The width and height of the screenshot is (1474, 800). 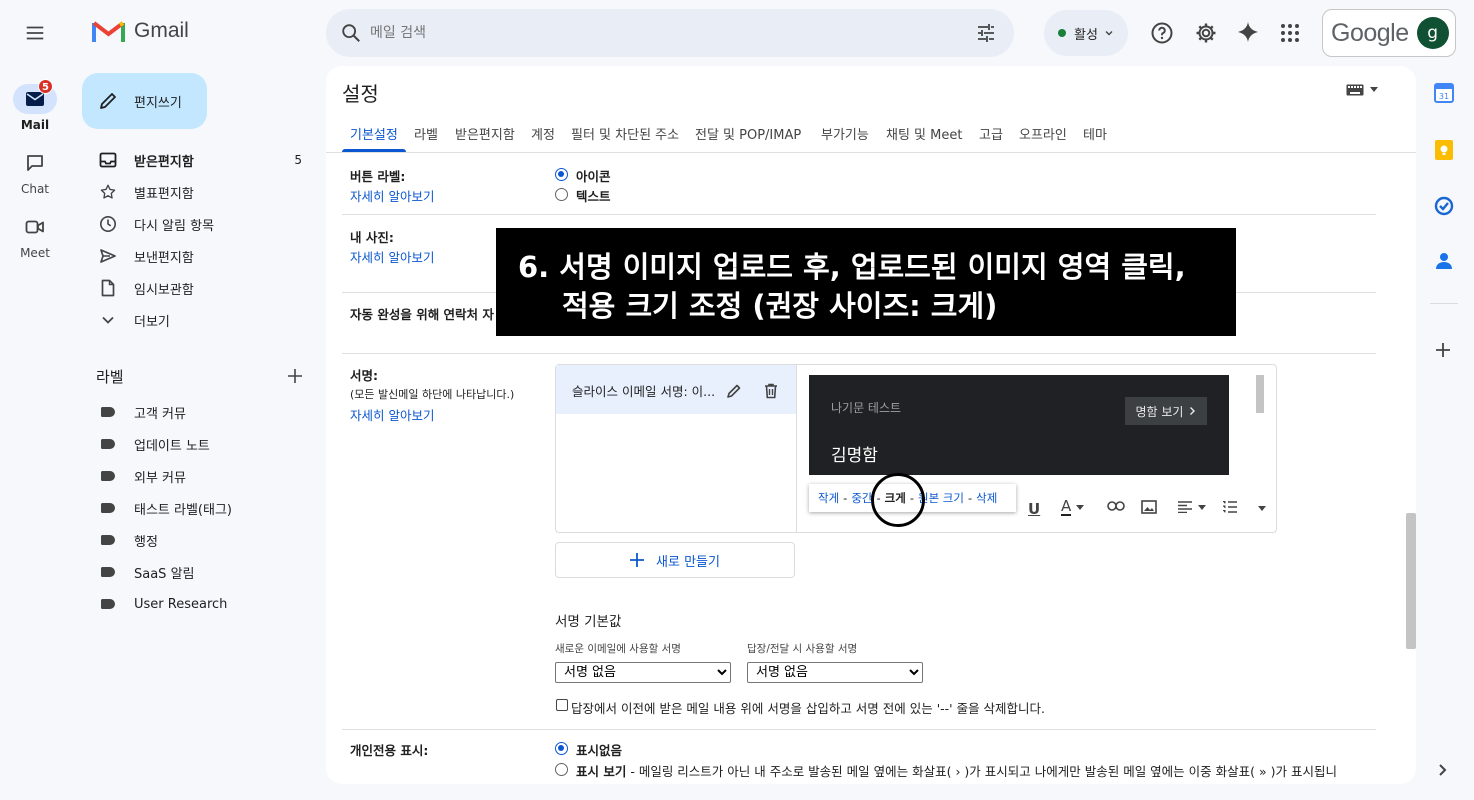 I want to click on tab-accounts: 계정, so click(x=543, y=133).